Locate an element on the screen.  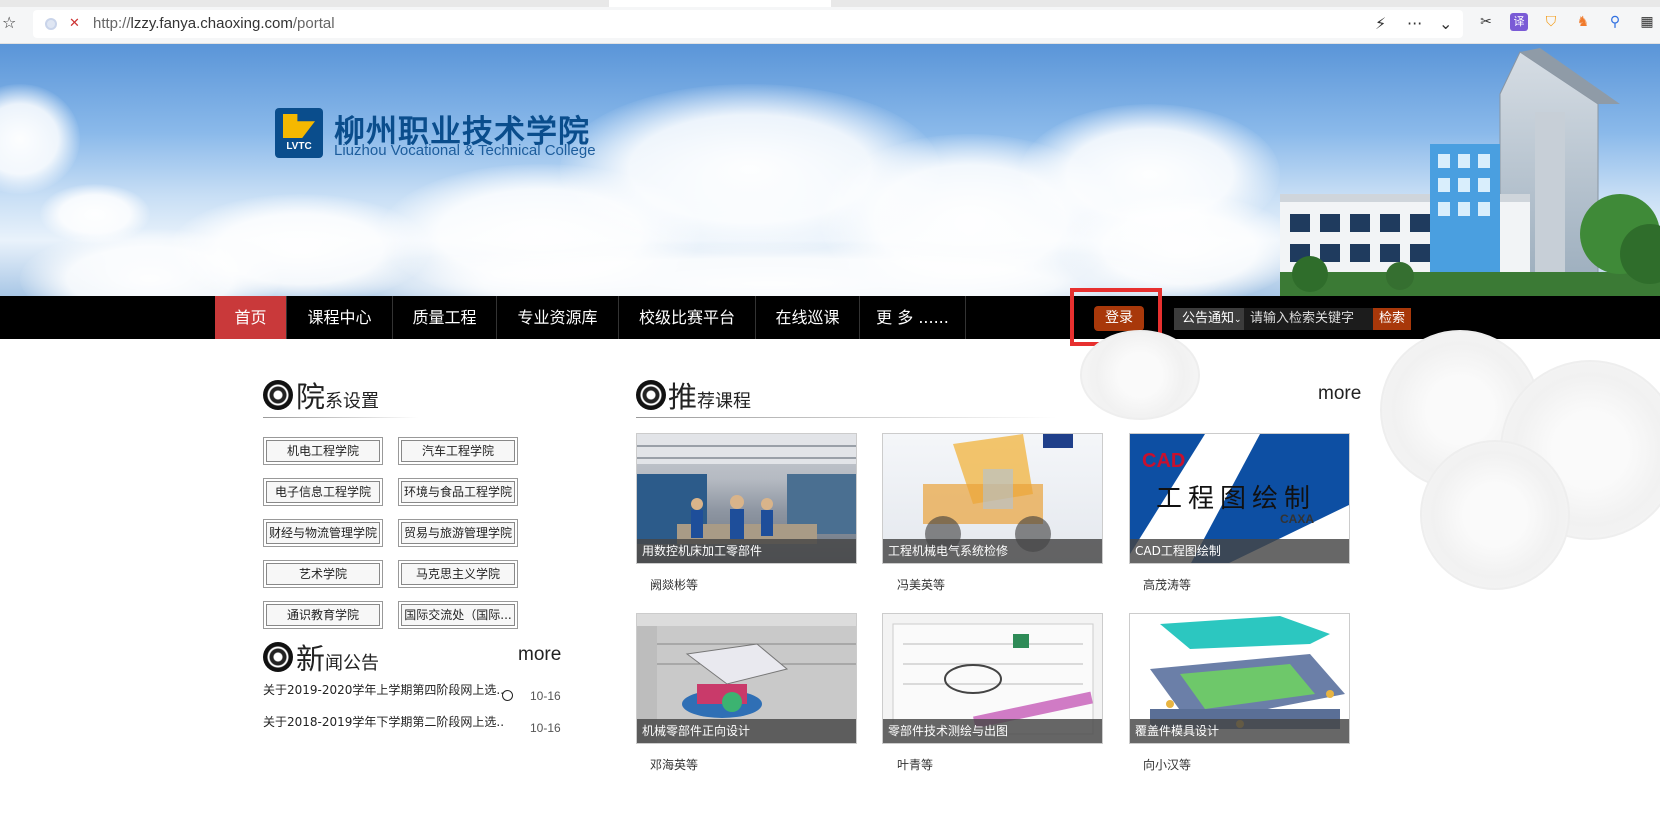
dept-button: 环境与食品工程学院 is located at coordinates (458, 492).